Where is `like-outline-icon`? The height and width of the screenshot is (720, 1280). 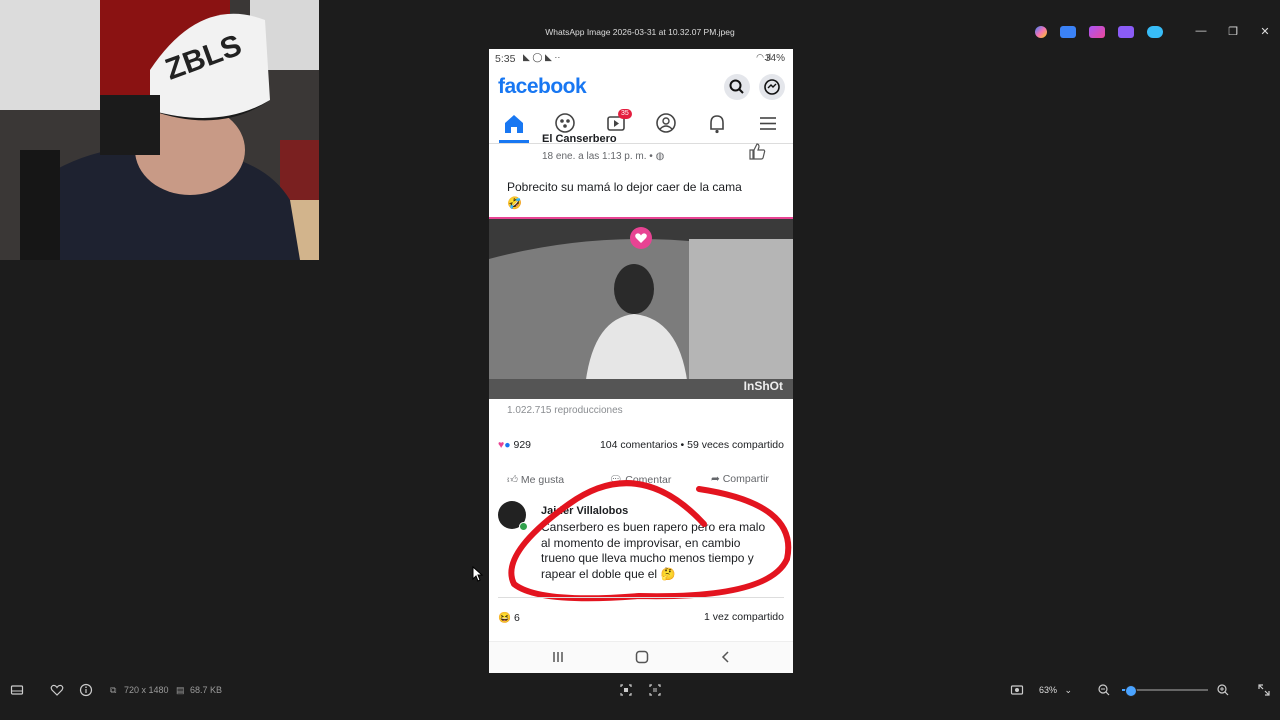
like-outline-icon is located at coordinates (757, 153).